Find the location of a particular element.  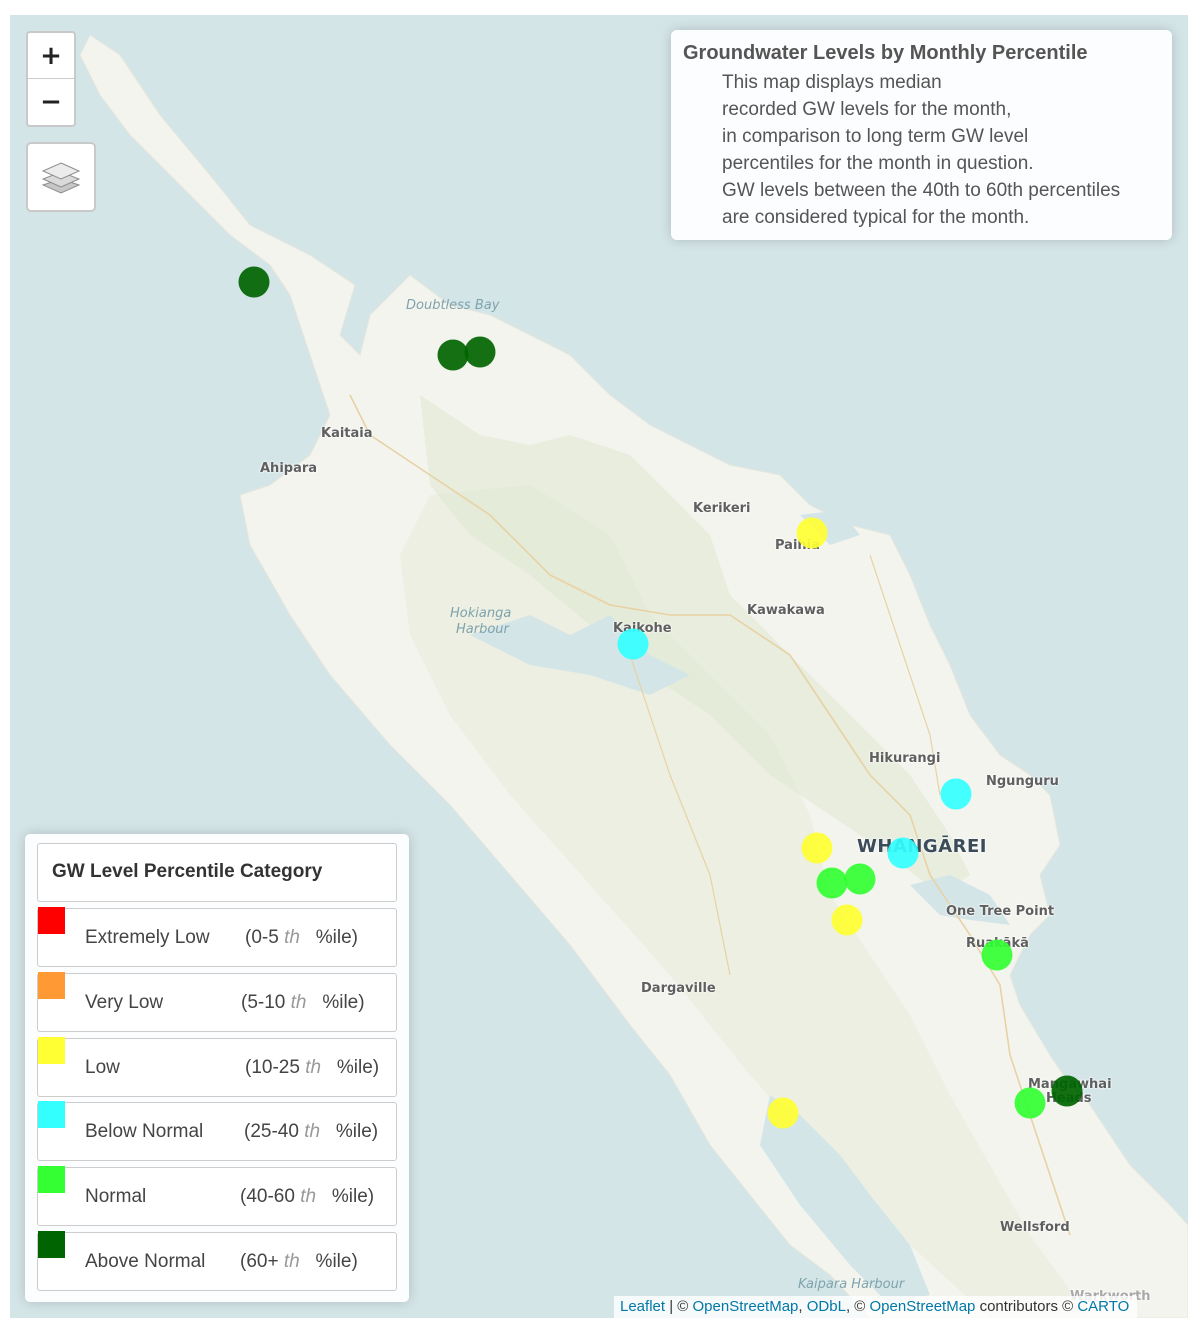

legend-item-name: Above Normal is located at coordinates (145, 1261).